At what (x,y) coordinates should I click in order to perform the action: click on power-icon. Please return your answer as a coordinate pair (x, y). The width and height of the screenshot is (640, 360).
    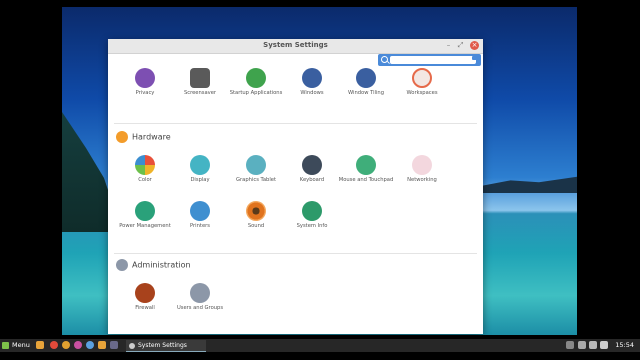
    Looking at the image, I should click on (256, 78).